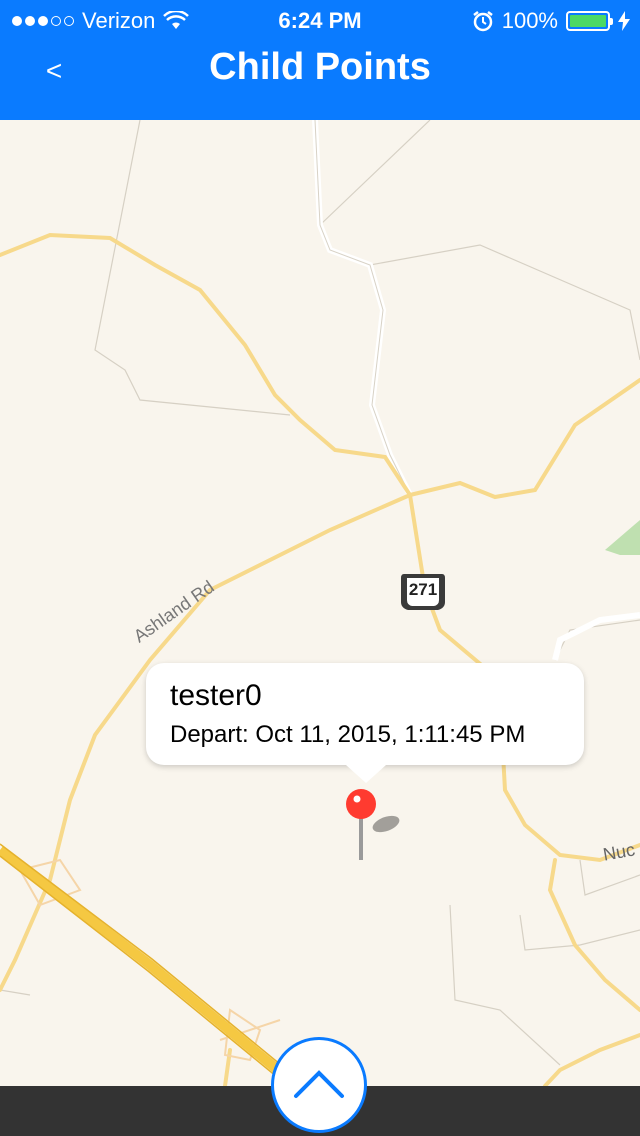  I want to click on navigation-header: Verizon 6:24 PM 100% < Child Points, so click(320, 60).